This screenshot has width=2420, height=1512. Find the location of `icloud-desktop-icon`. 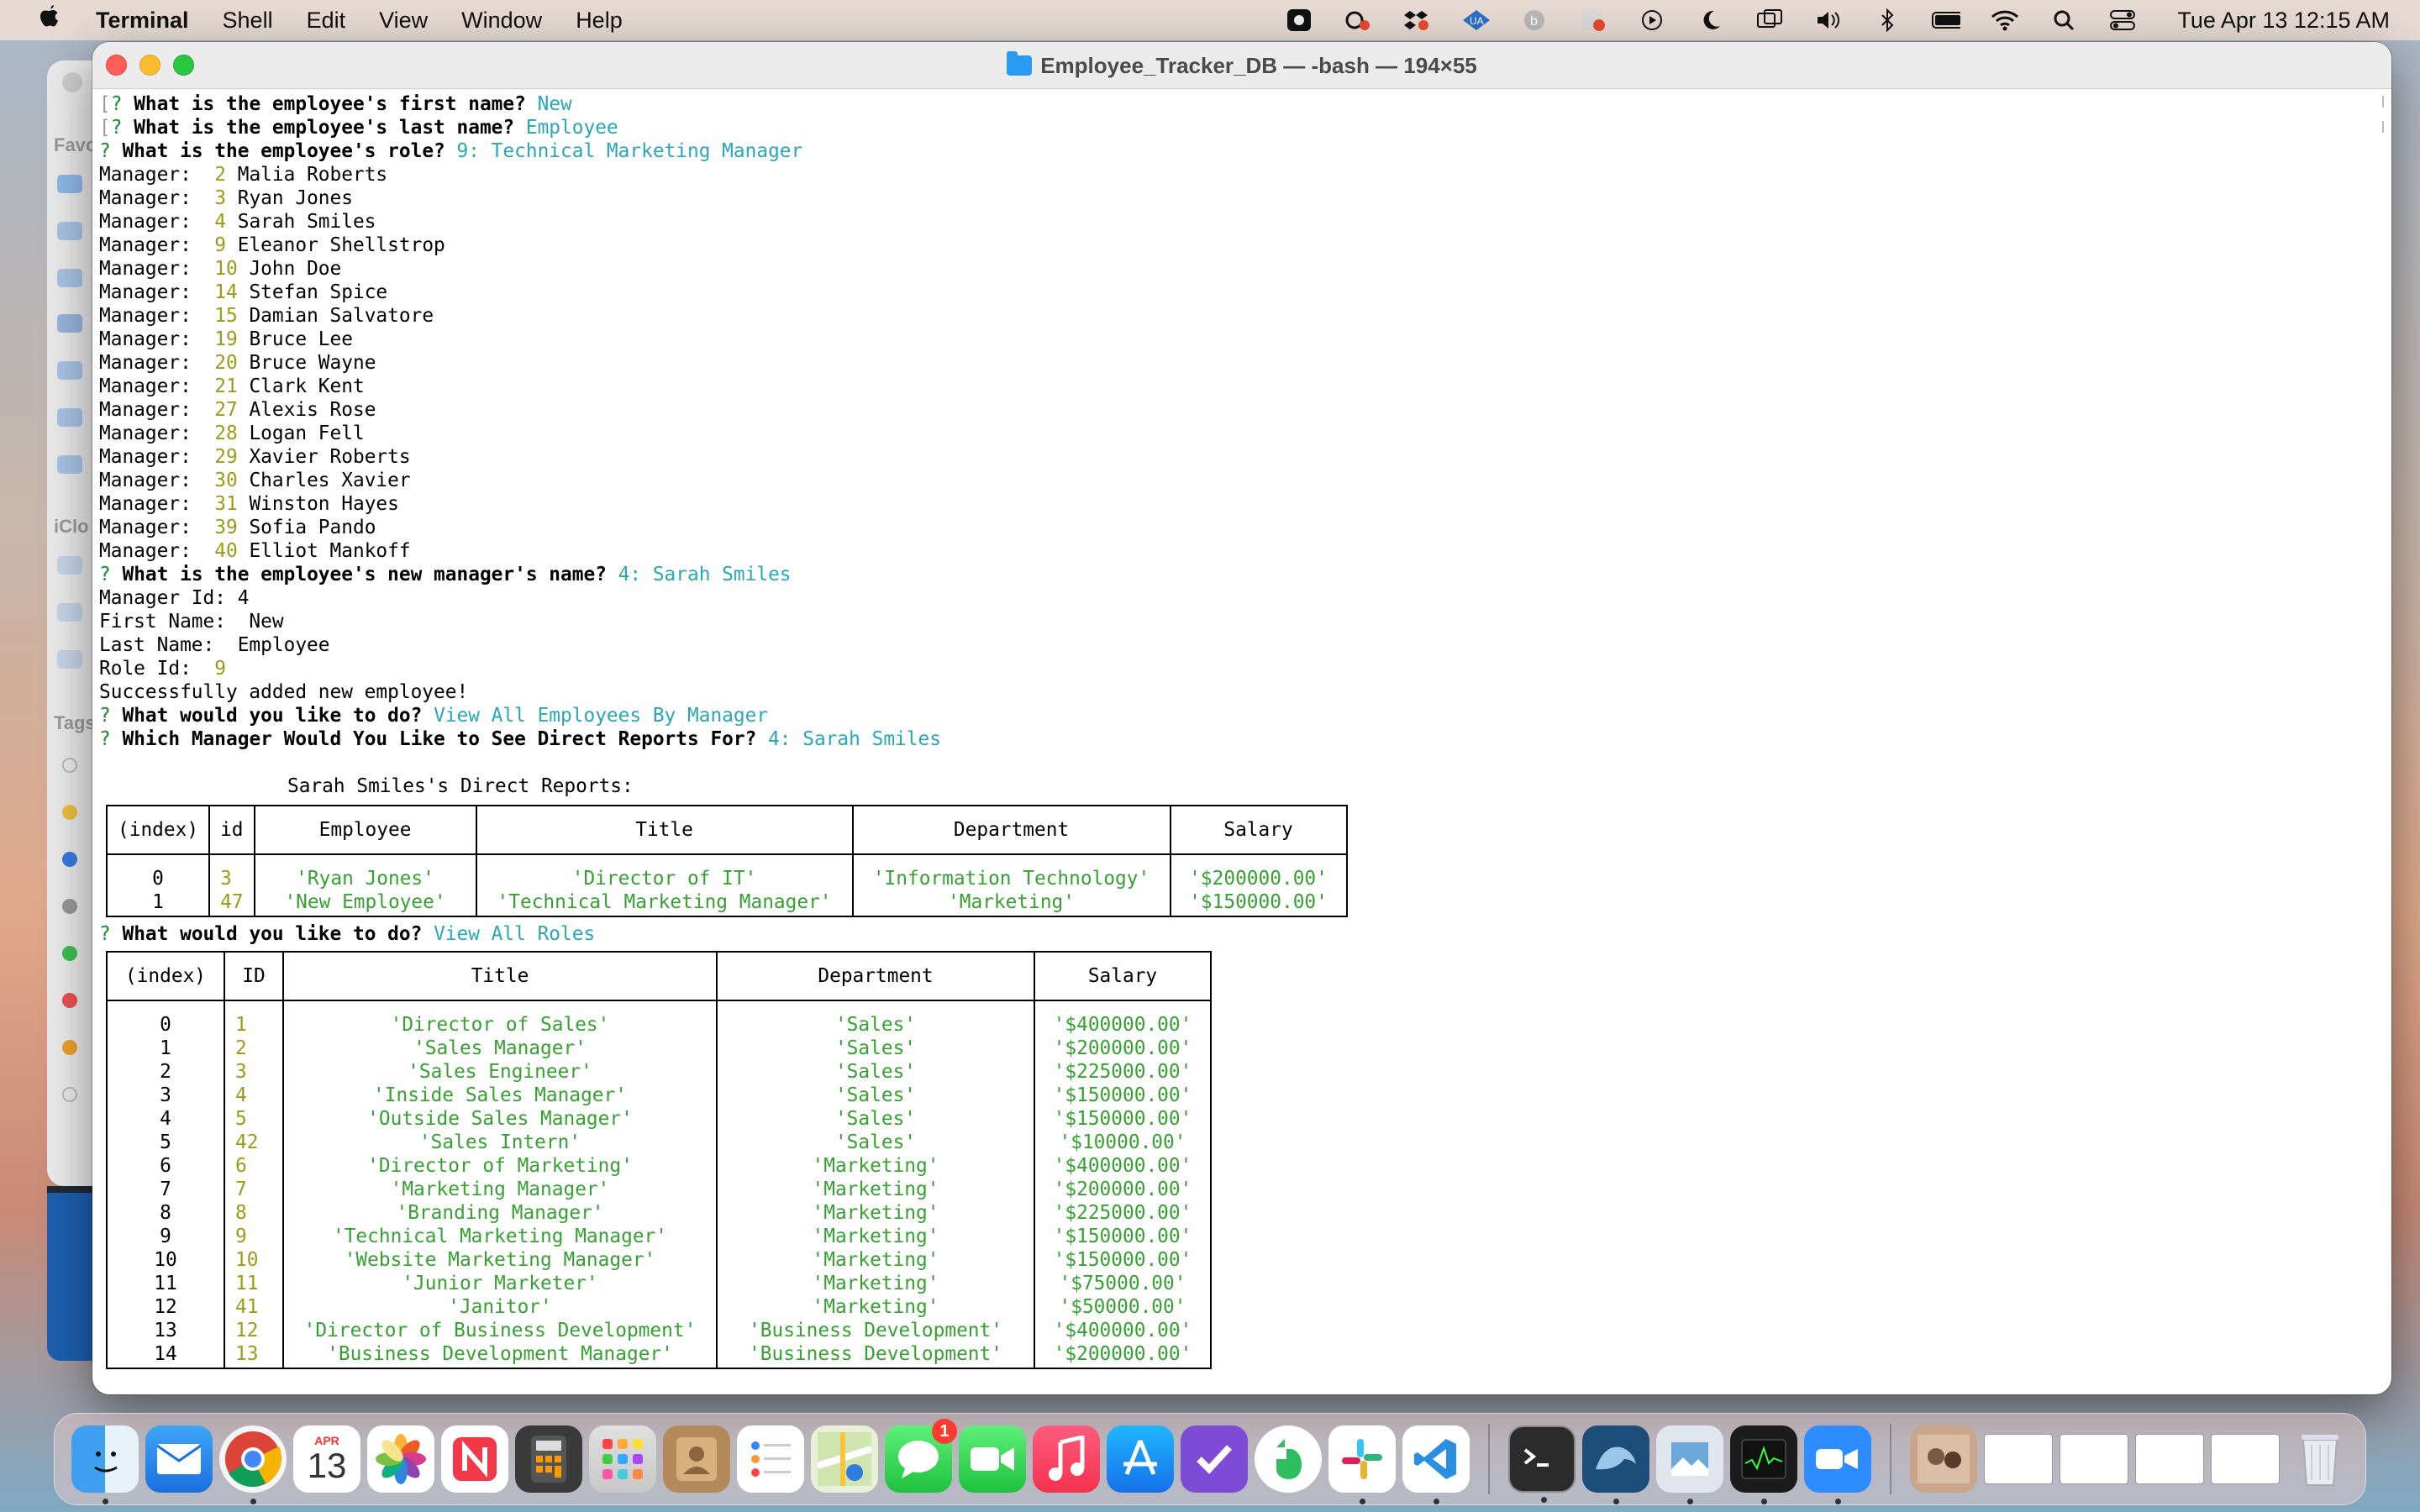

icloud-desktop-icon is located at coordinates (69, 565).